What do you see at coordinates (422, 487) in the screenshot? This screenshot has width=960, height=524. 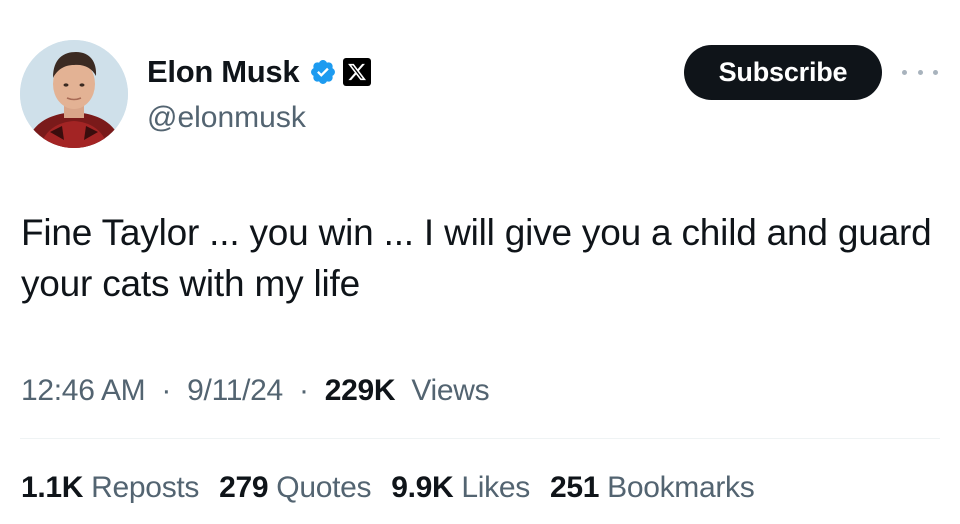 I see `stat-count: 9.9K` at bounding box center [422, 487].